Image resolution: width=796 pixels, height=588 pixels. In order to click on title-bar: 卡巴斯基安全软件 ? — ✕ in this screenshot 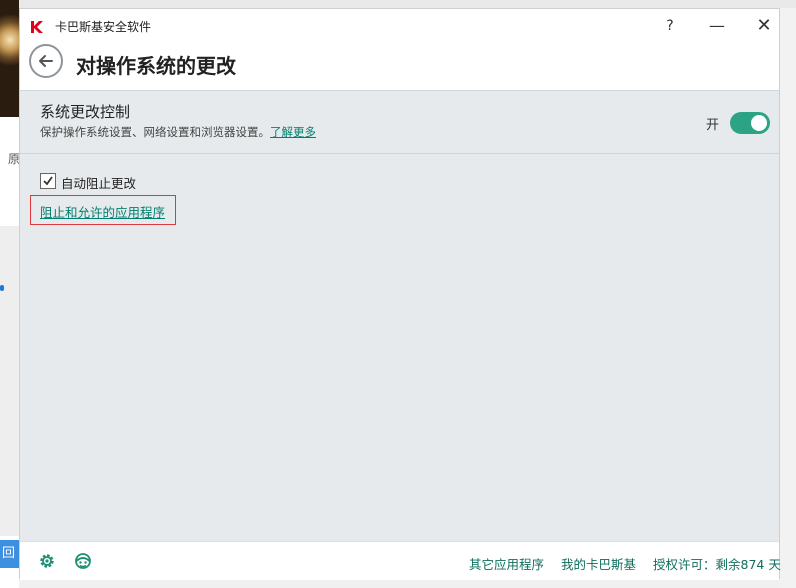, I will do `click(399, 26)`.